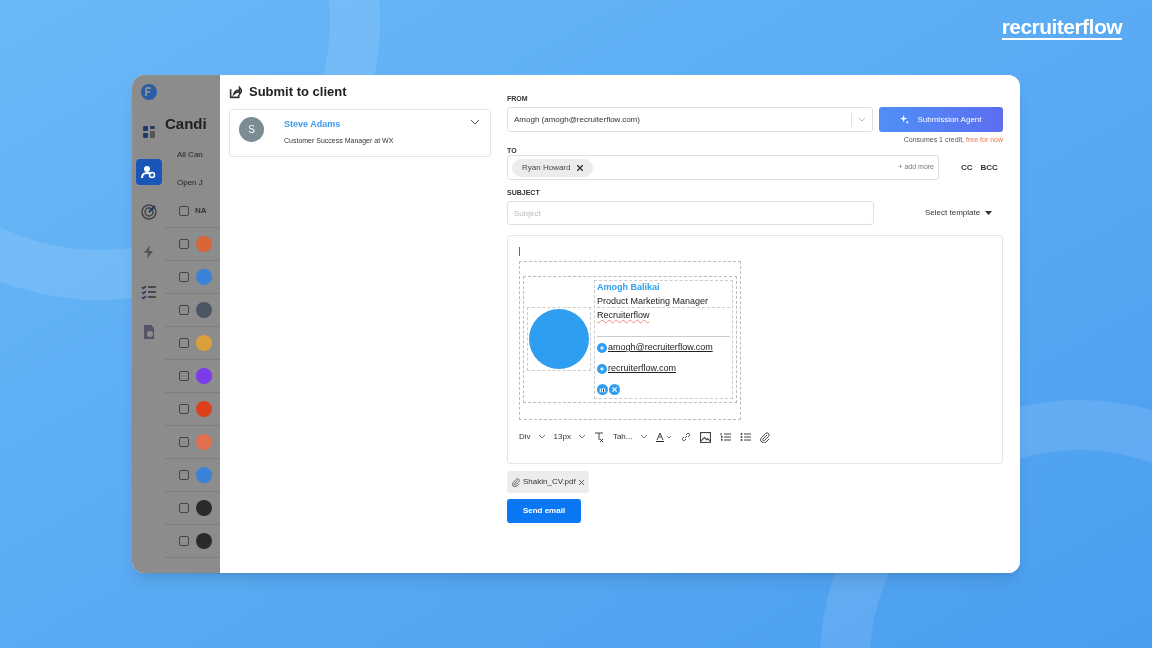 Image resolution: width=1152 pixels, height=648 pixels. What do you see at coordinates (148, 212) in the screenshot?
I see `target-icon` at bounding box center [148, 212].